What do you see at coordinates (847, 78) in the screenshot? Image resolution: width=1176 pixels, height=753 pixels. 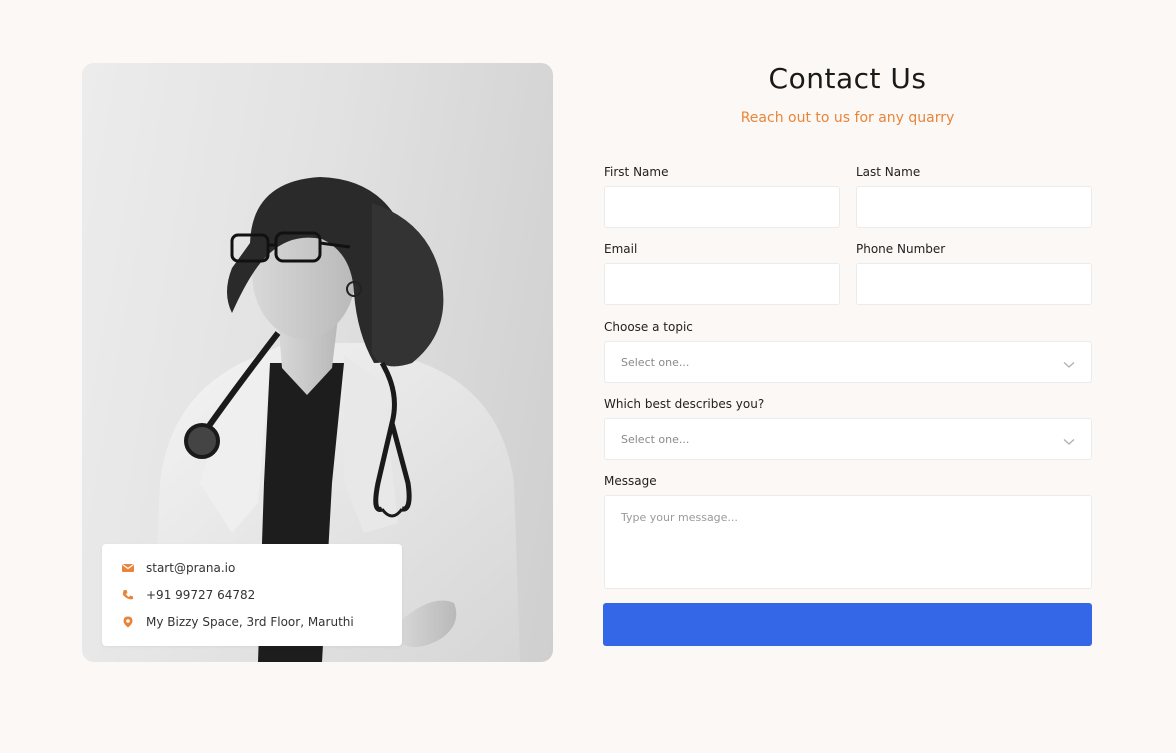 I see `page-title: Contact Us` at bounding box center [847, 78].